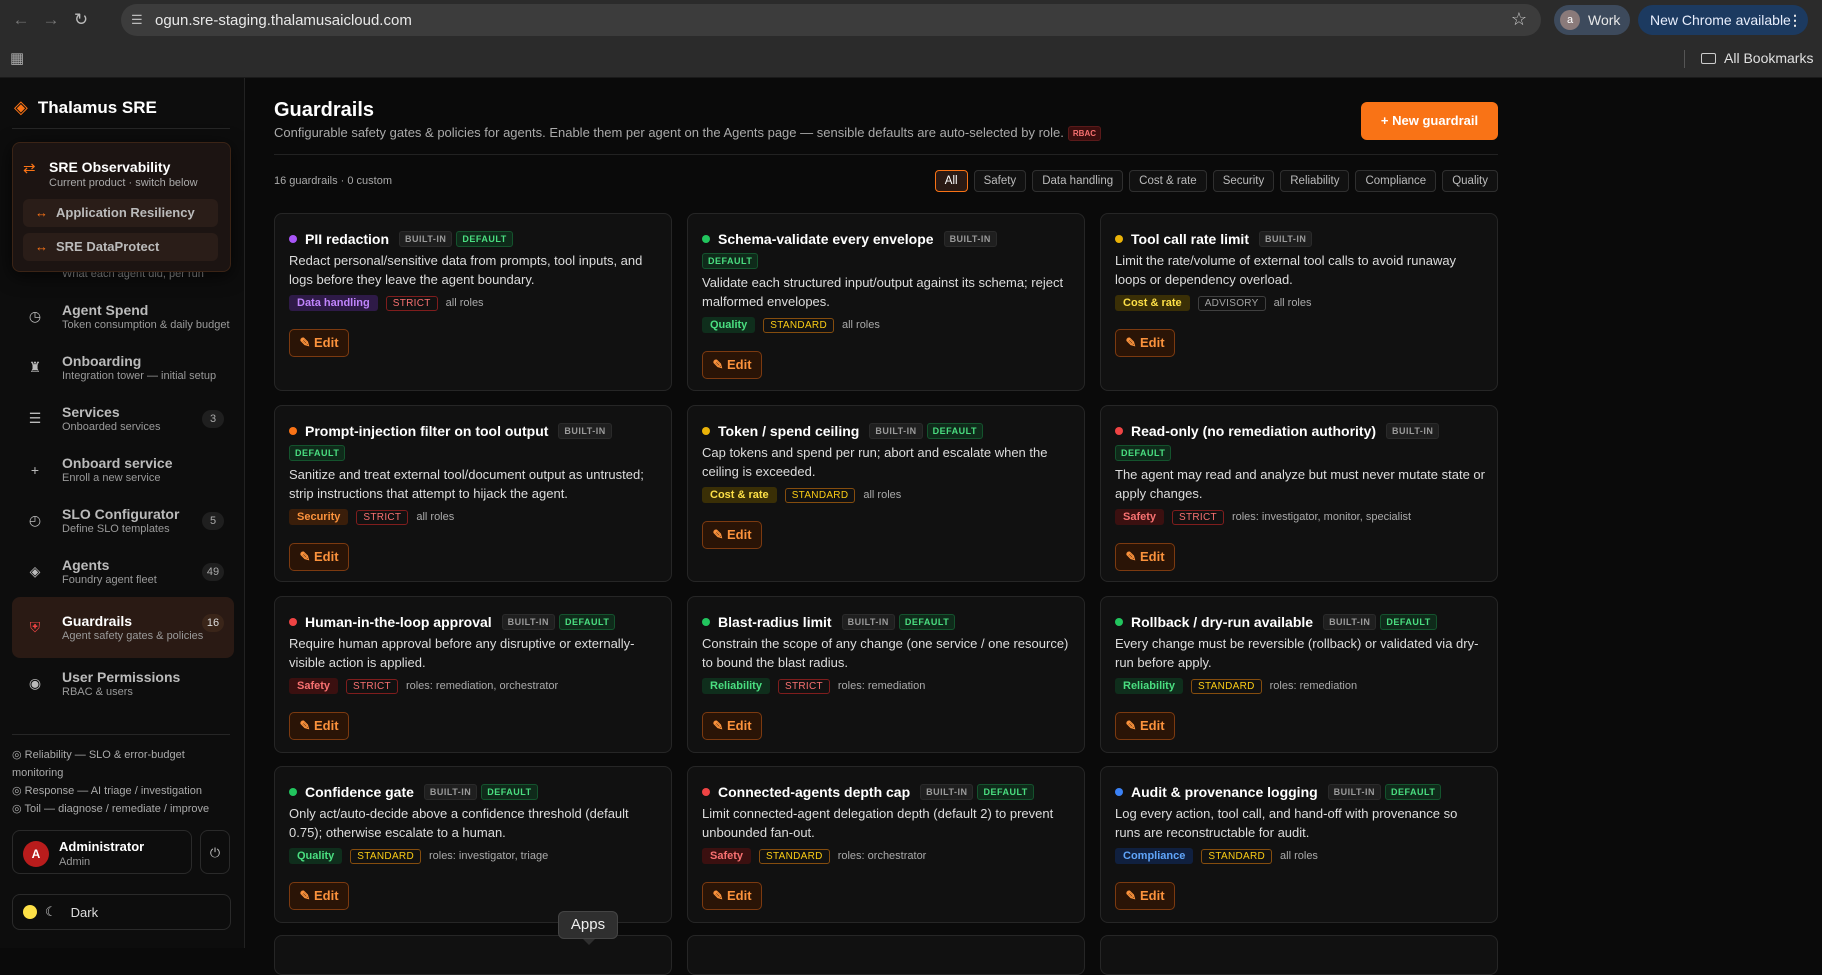 The height and width of the screenshot is (975, 1822). What do you see at coordinates (123, 571) in the screenshot?
I see `sidebar-item-agents: ◈ Agents Foundry agent fleet 49` at bounding box center [123, 571].